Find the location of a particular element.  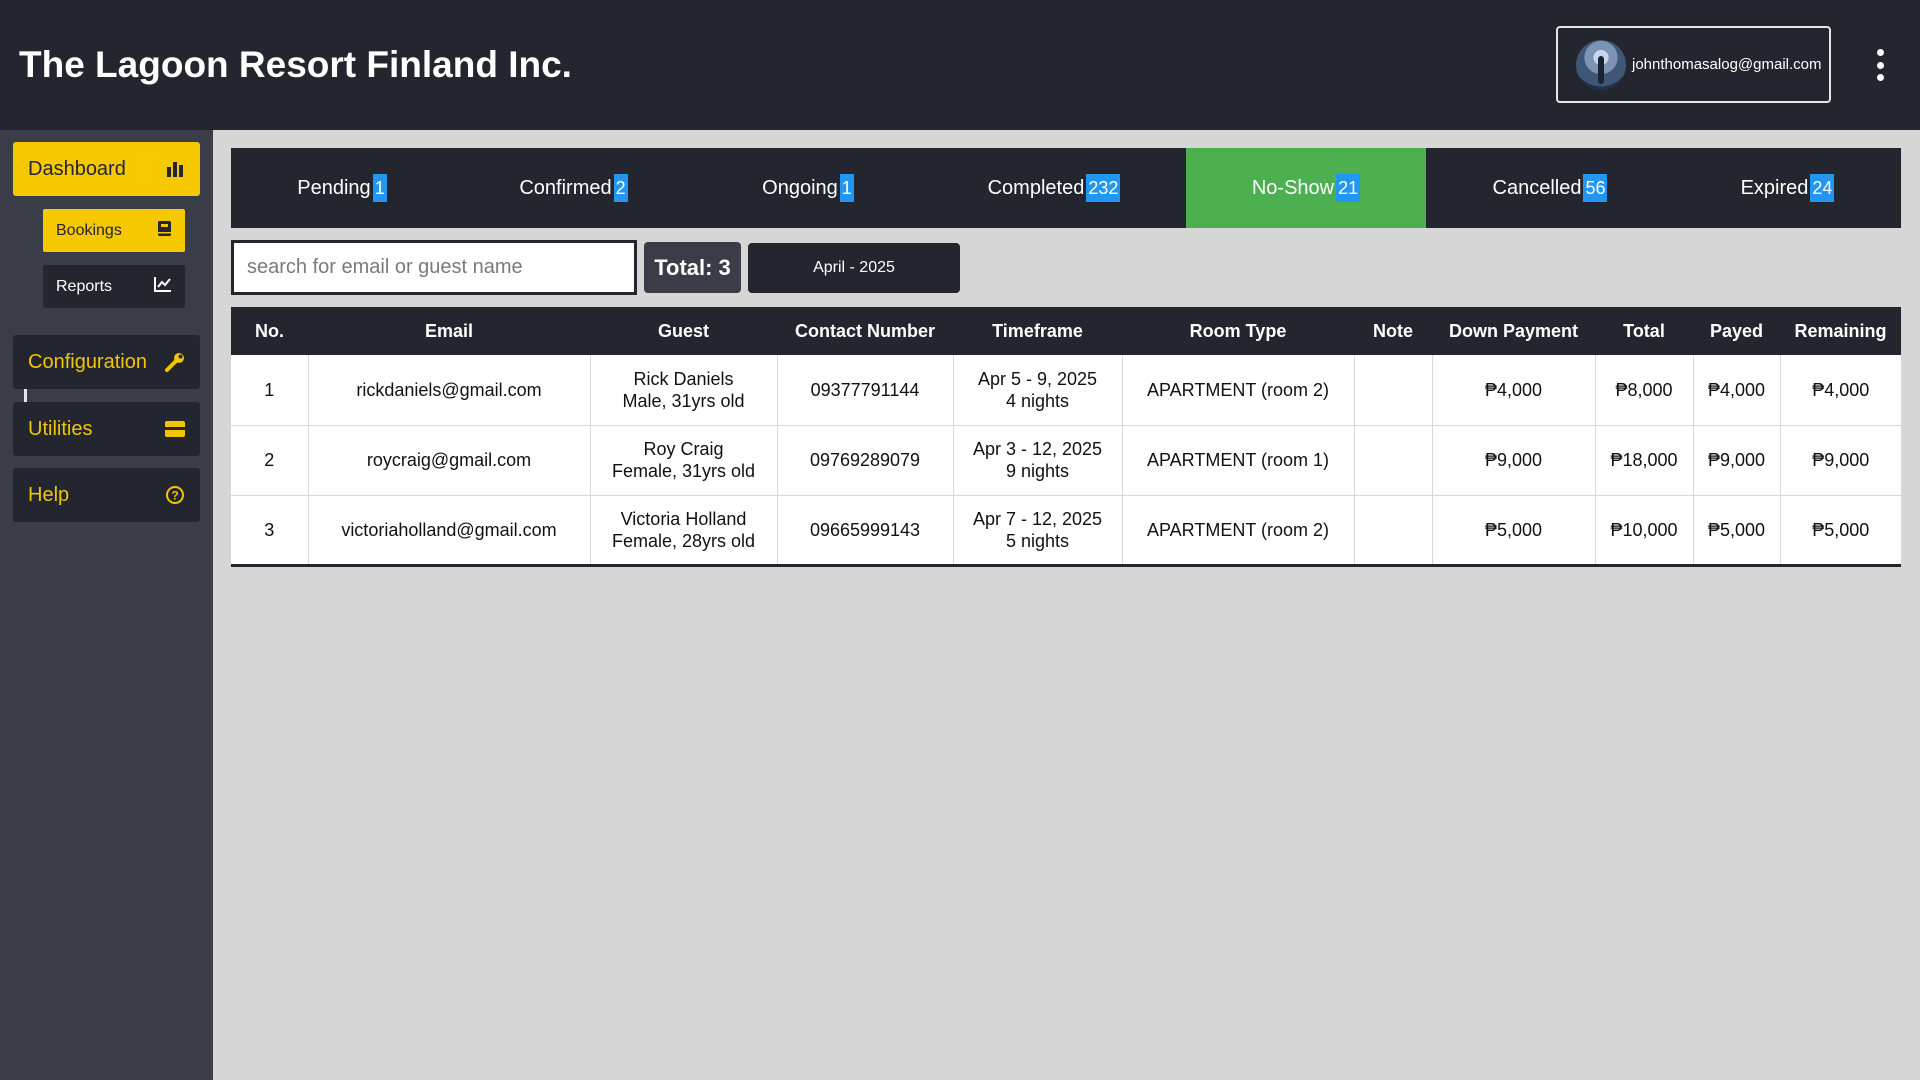

tab-count-badge: 21 is located at coordinates (1348, 188).